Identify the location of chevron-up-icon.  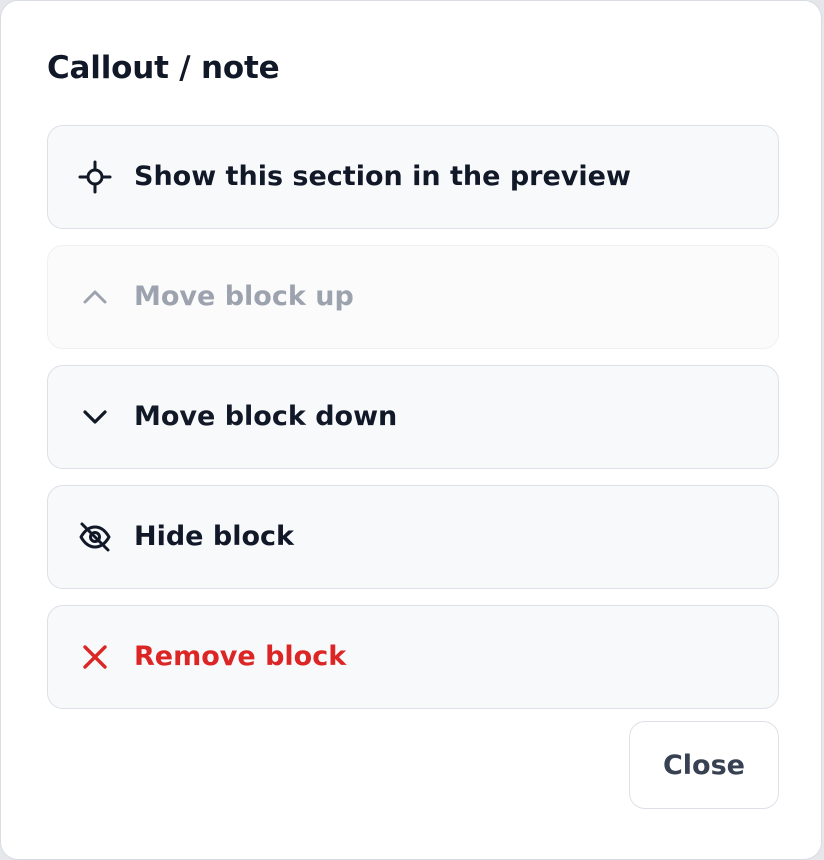
(95, 297).